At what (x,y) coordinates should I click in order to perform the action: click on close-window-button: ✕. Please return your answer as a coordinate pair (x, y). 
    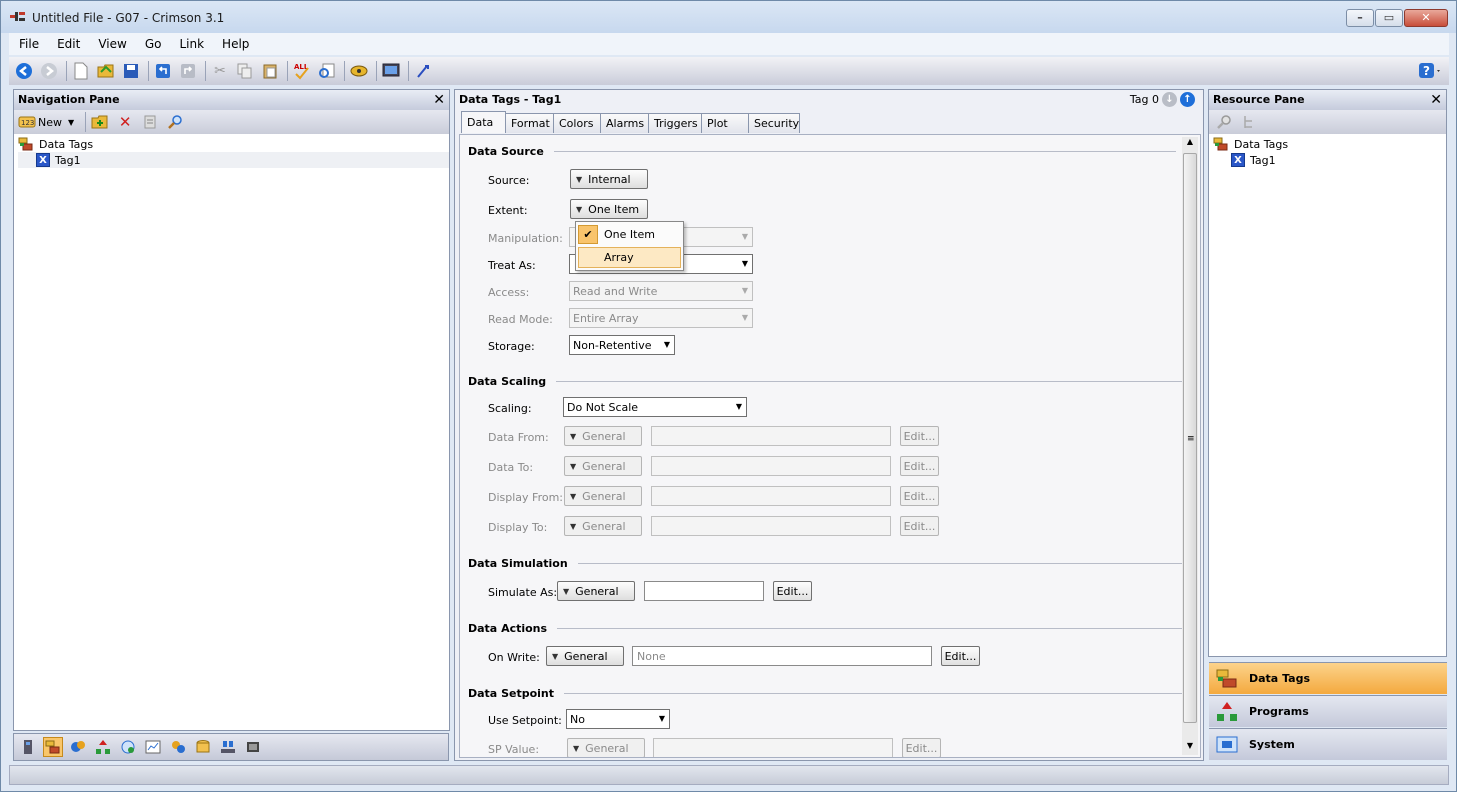
    Looking at the image, I should click on (1426, 18).